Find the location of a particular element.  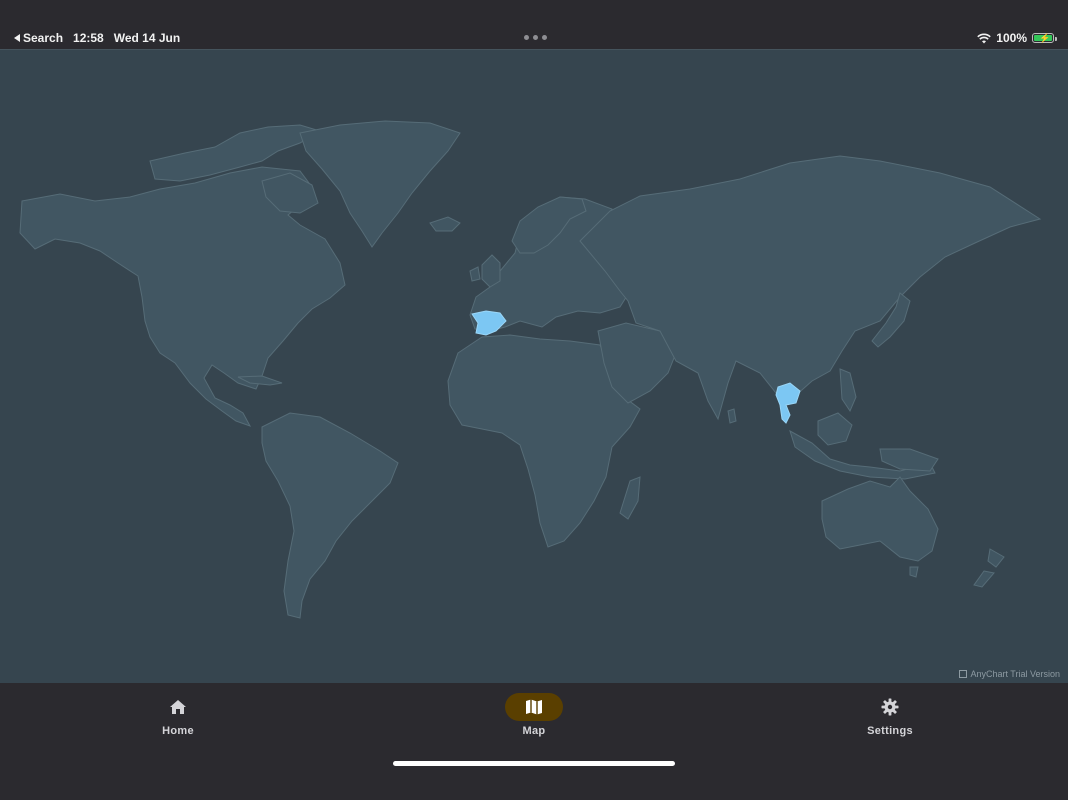

tab-home-label: Home is located at coordinates (178, 731).